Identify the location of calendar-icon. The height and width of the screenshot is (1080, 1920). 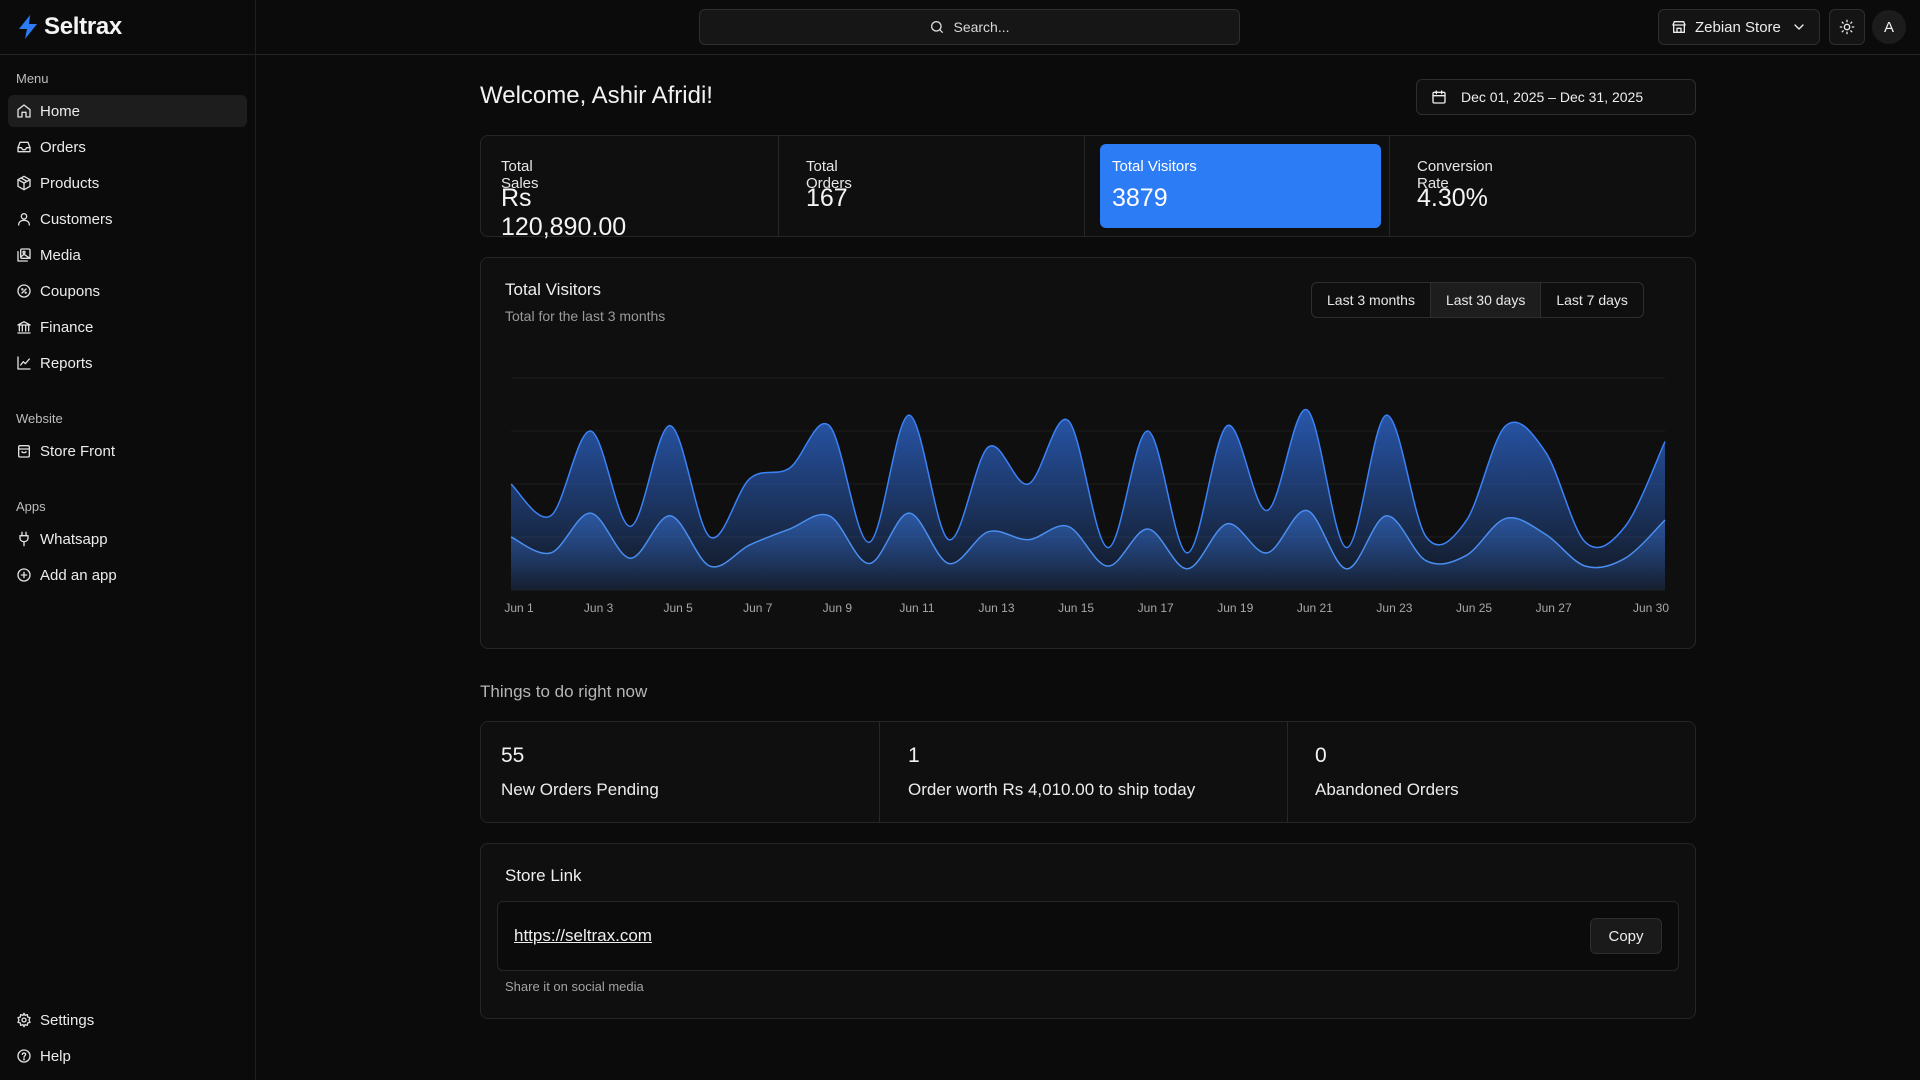
(1439, 97).